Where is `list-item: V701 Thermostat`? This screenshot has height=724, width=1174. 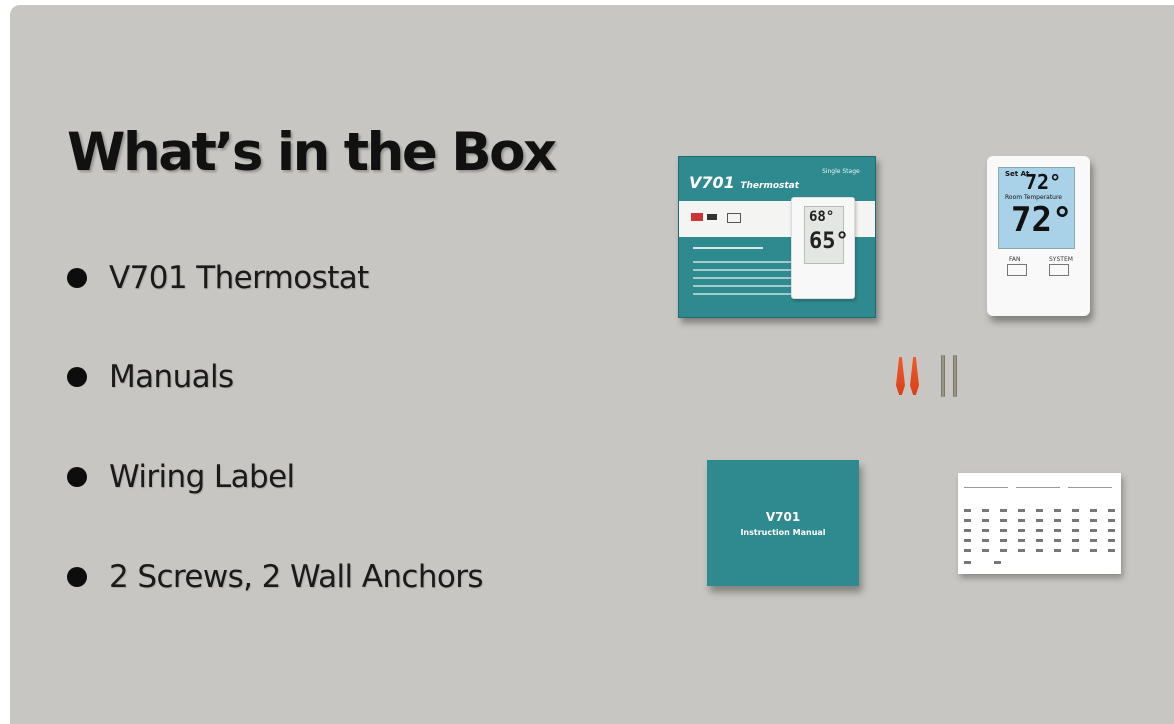 list-item: V701 Thermostat is located at coordinates (218, 278).